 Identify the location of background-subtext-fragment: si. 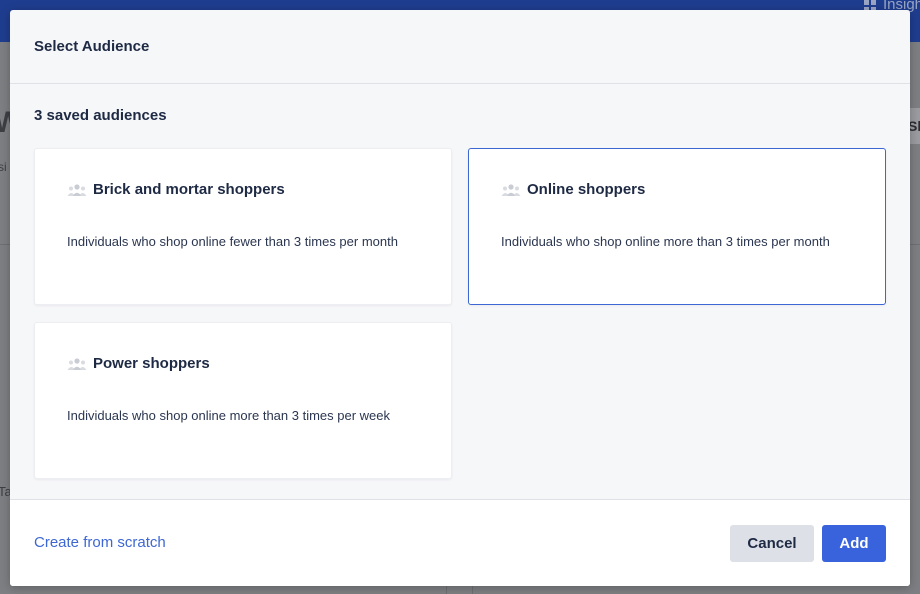
(3, 167).